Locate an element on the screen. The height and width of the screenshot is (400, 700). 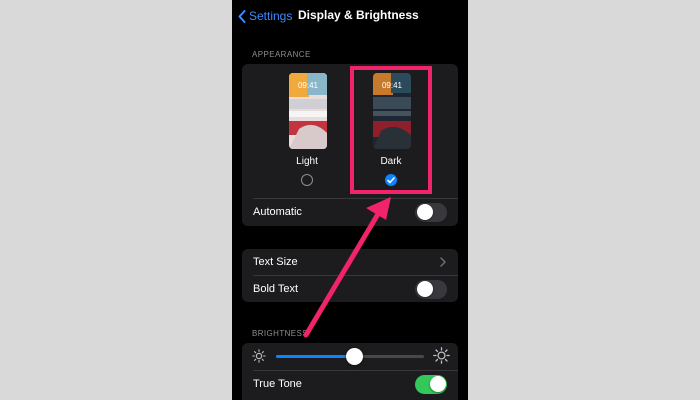
automatic-label: Automatic is located at coordinates (277, 212).